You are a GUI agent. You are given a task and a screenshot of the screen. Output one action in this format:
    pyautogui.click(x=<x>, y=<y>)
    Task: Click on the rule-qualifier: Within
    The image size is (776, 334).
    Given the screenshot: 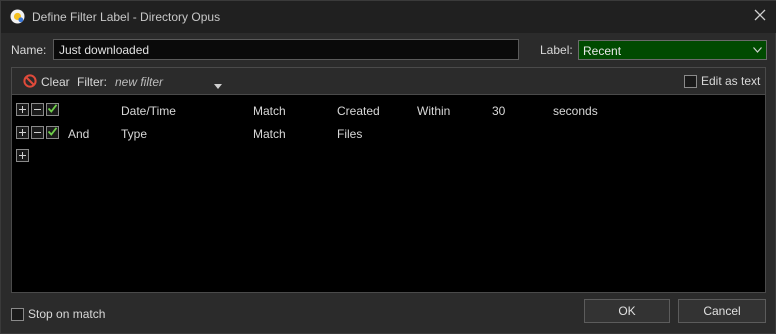 What is the action you would take?
    pyautogui.click(x=433, y=111)
    